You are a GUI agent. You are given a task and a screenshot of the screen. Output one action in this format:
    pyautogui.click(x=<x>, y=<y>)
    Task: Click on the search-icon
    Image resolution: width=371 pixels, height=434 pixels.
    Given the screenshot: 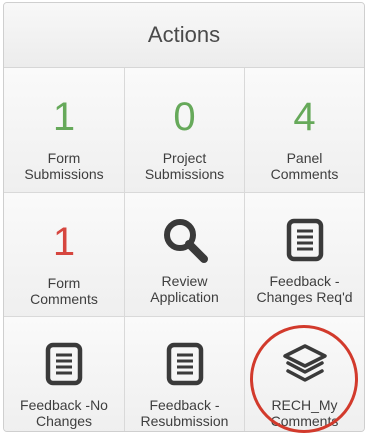 What is the action you would take?
    pyautogui.click(x=185, y=240)
    